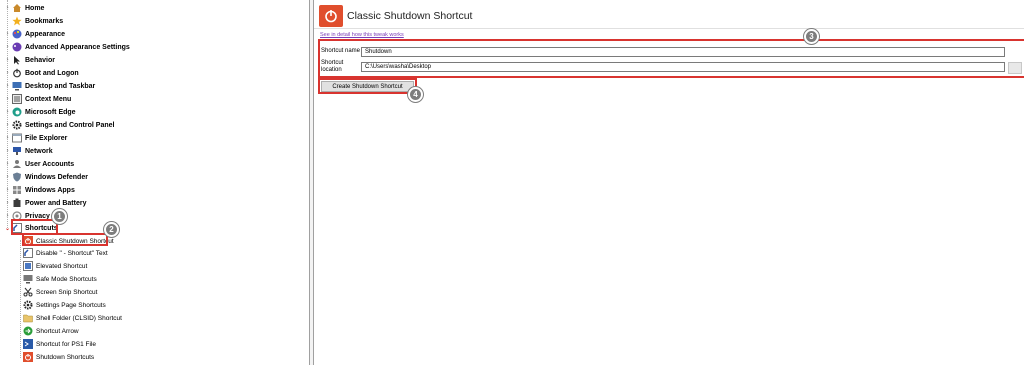 This screenshot has height=365, width=1024. I want to click on tree-subitem-disable-shortcut-text: Disable " - Shortcut" Text, so click(65, 253).